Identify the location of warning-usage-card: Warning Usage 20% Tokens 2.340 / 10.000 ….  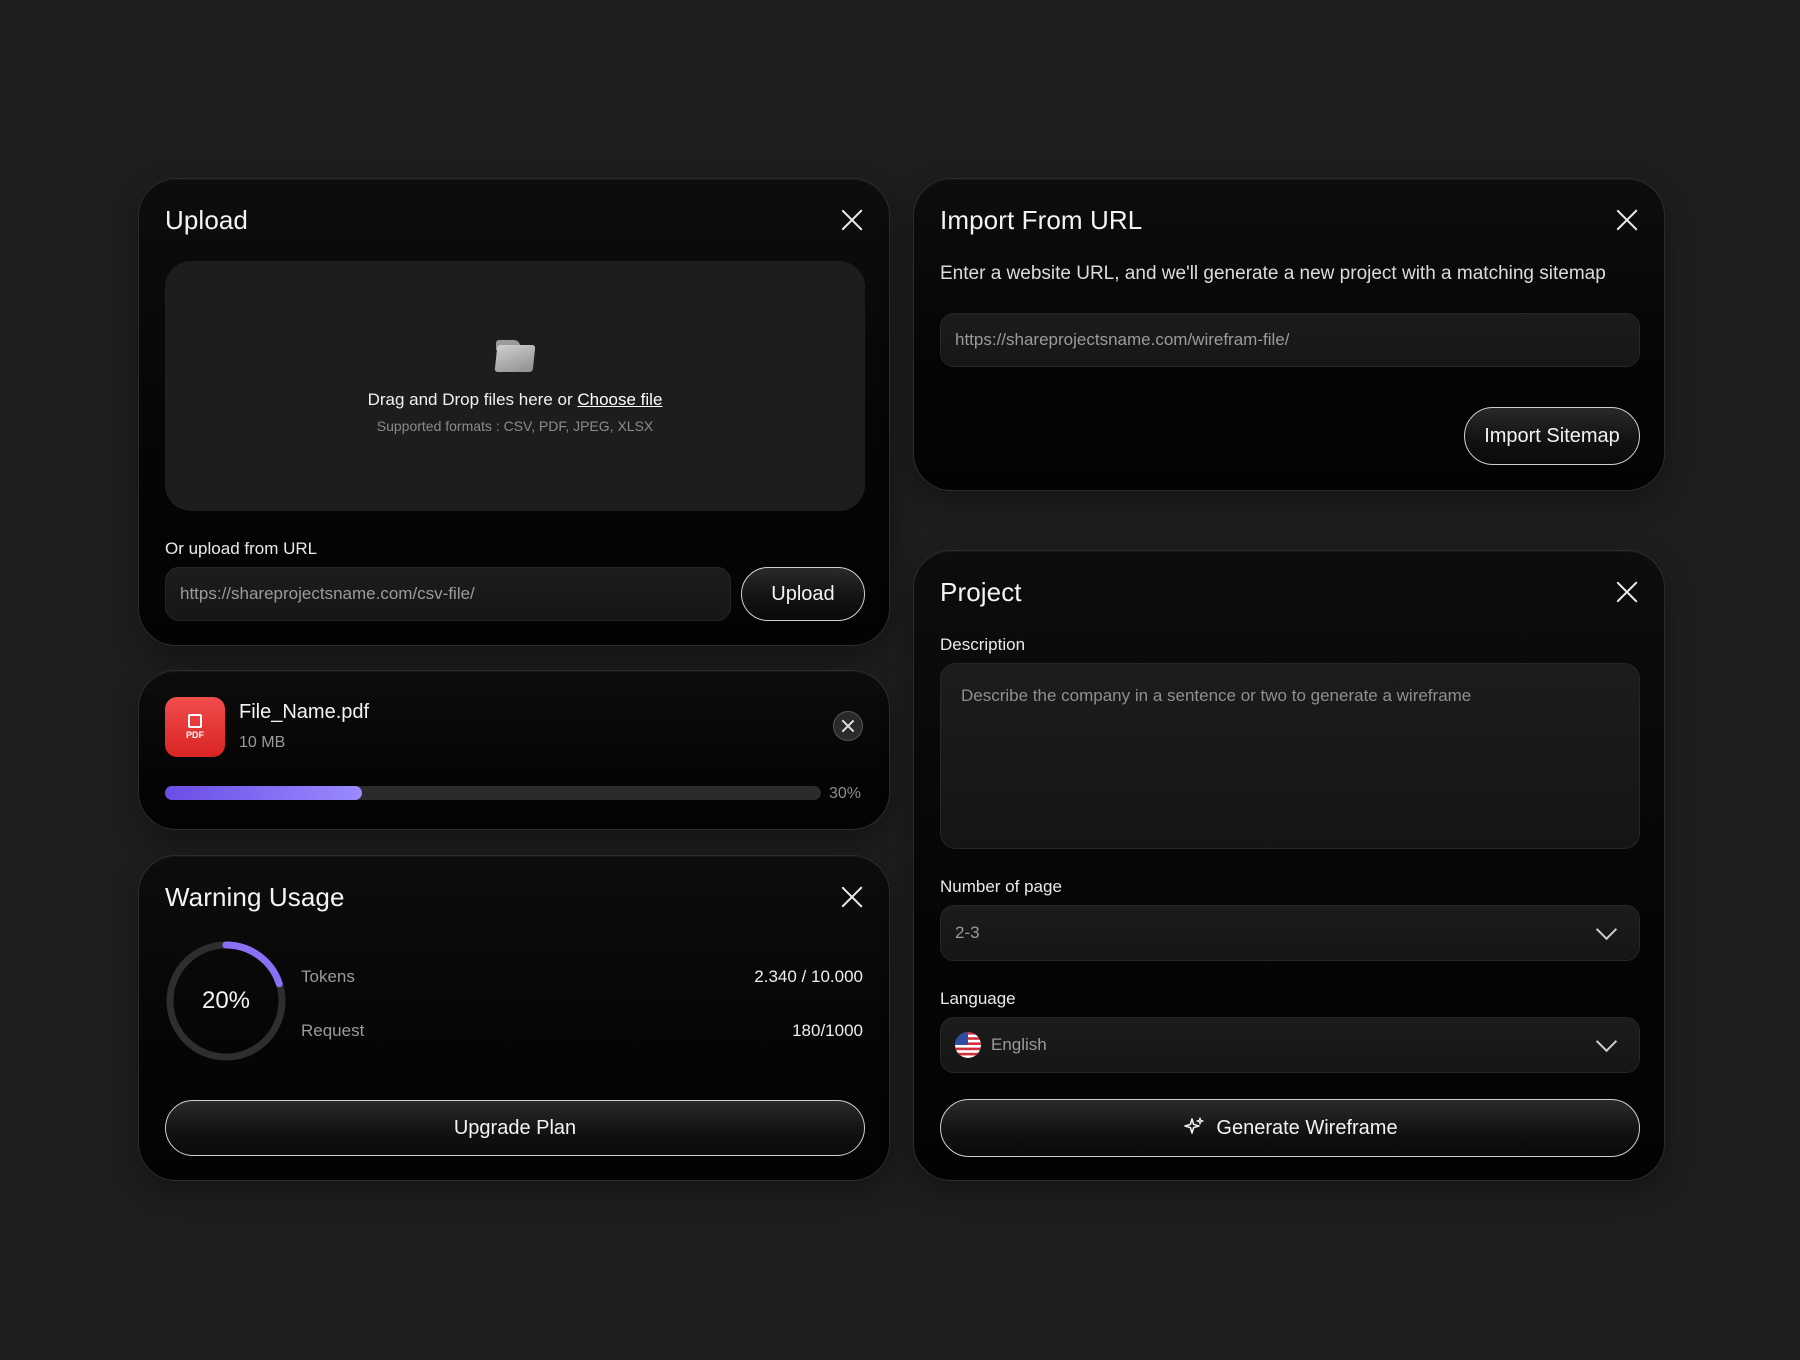
(514, 1018).